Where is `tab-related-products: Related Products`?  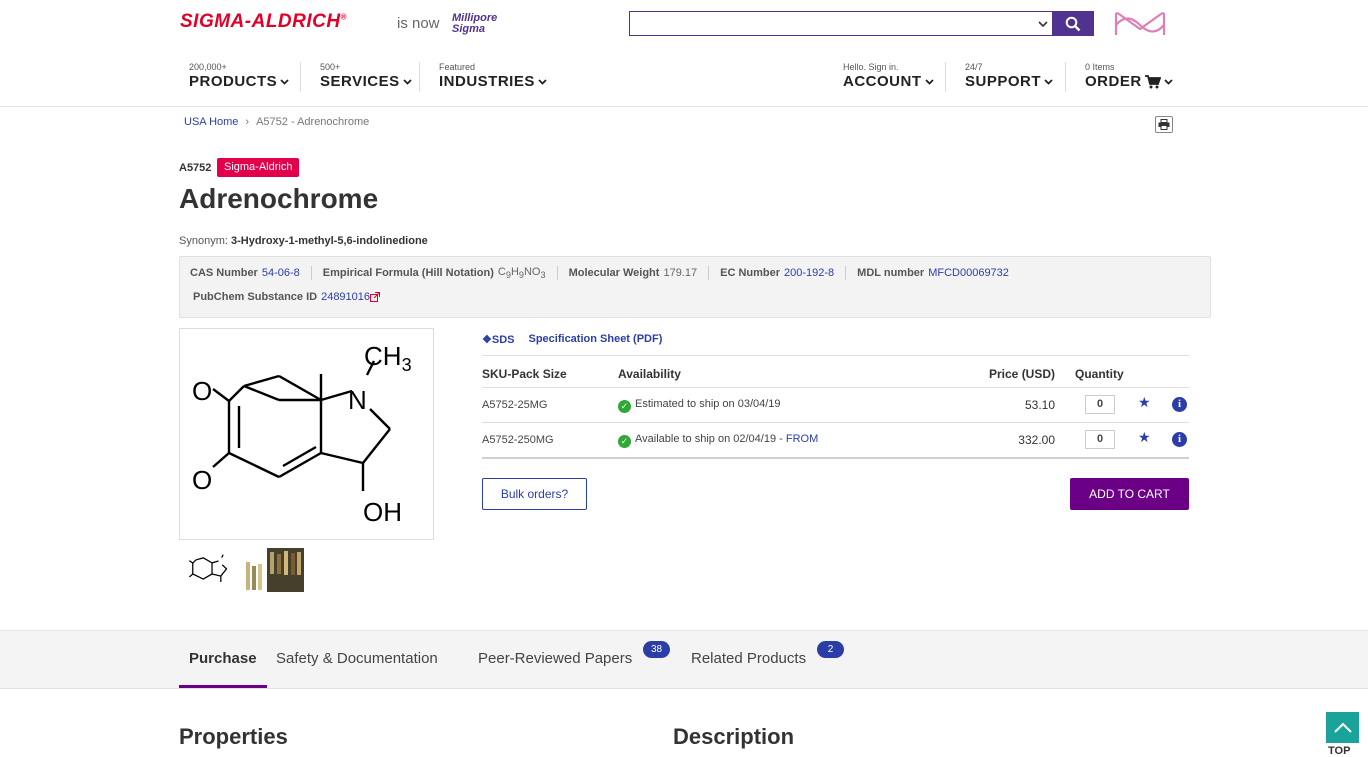 tab-related-products: Related Products is located at coordinates (748, 658).